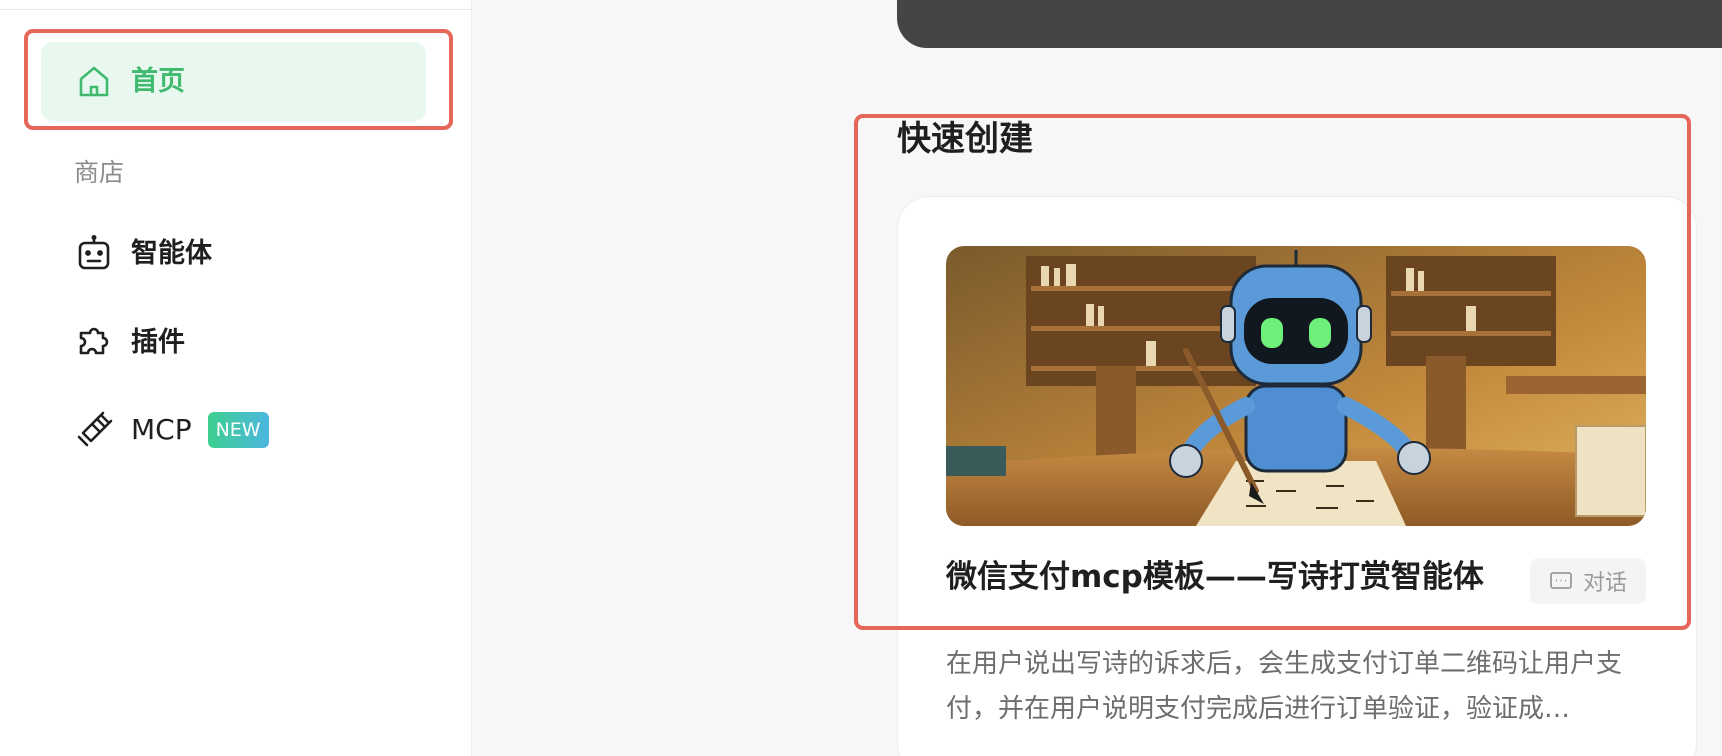  What do you see at coordinates (233, 253) in the screenshot?
I see `sidebar-item-agent: 智能体` at bounding box center [233, 253].